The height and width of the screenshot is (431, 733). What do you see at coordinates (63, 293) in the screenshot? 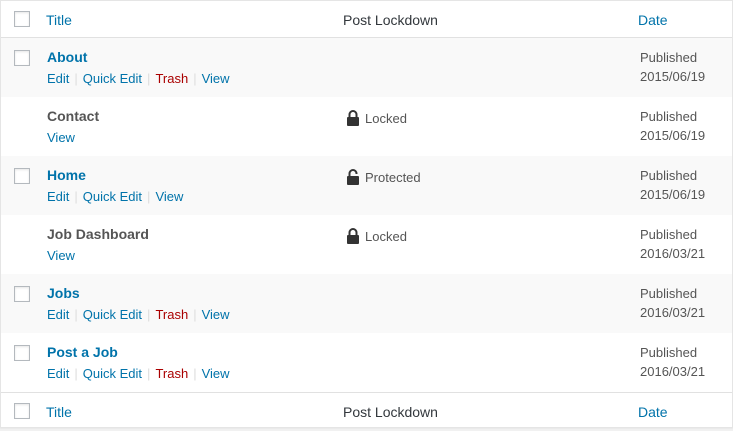
I see `row-title-link: Jobs` at bounding box center [63, 293].